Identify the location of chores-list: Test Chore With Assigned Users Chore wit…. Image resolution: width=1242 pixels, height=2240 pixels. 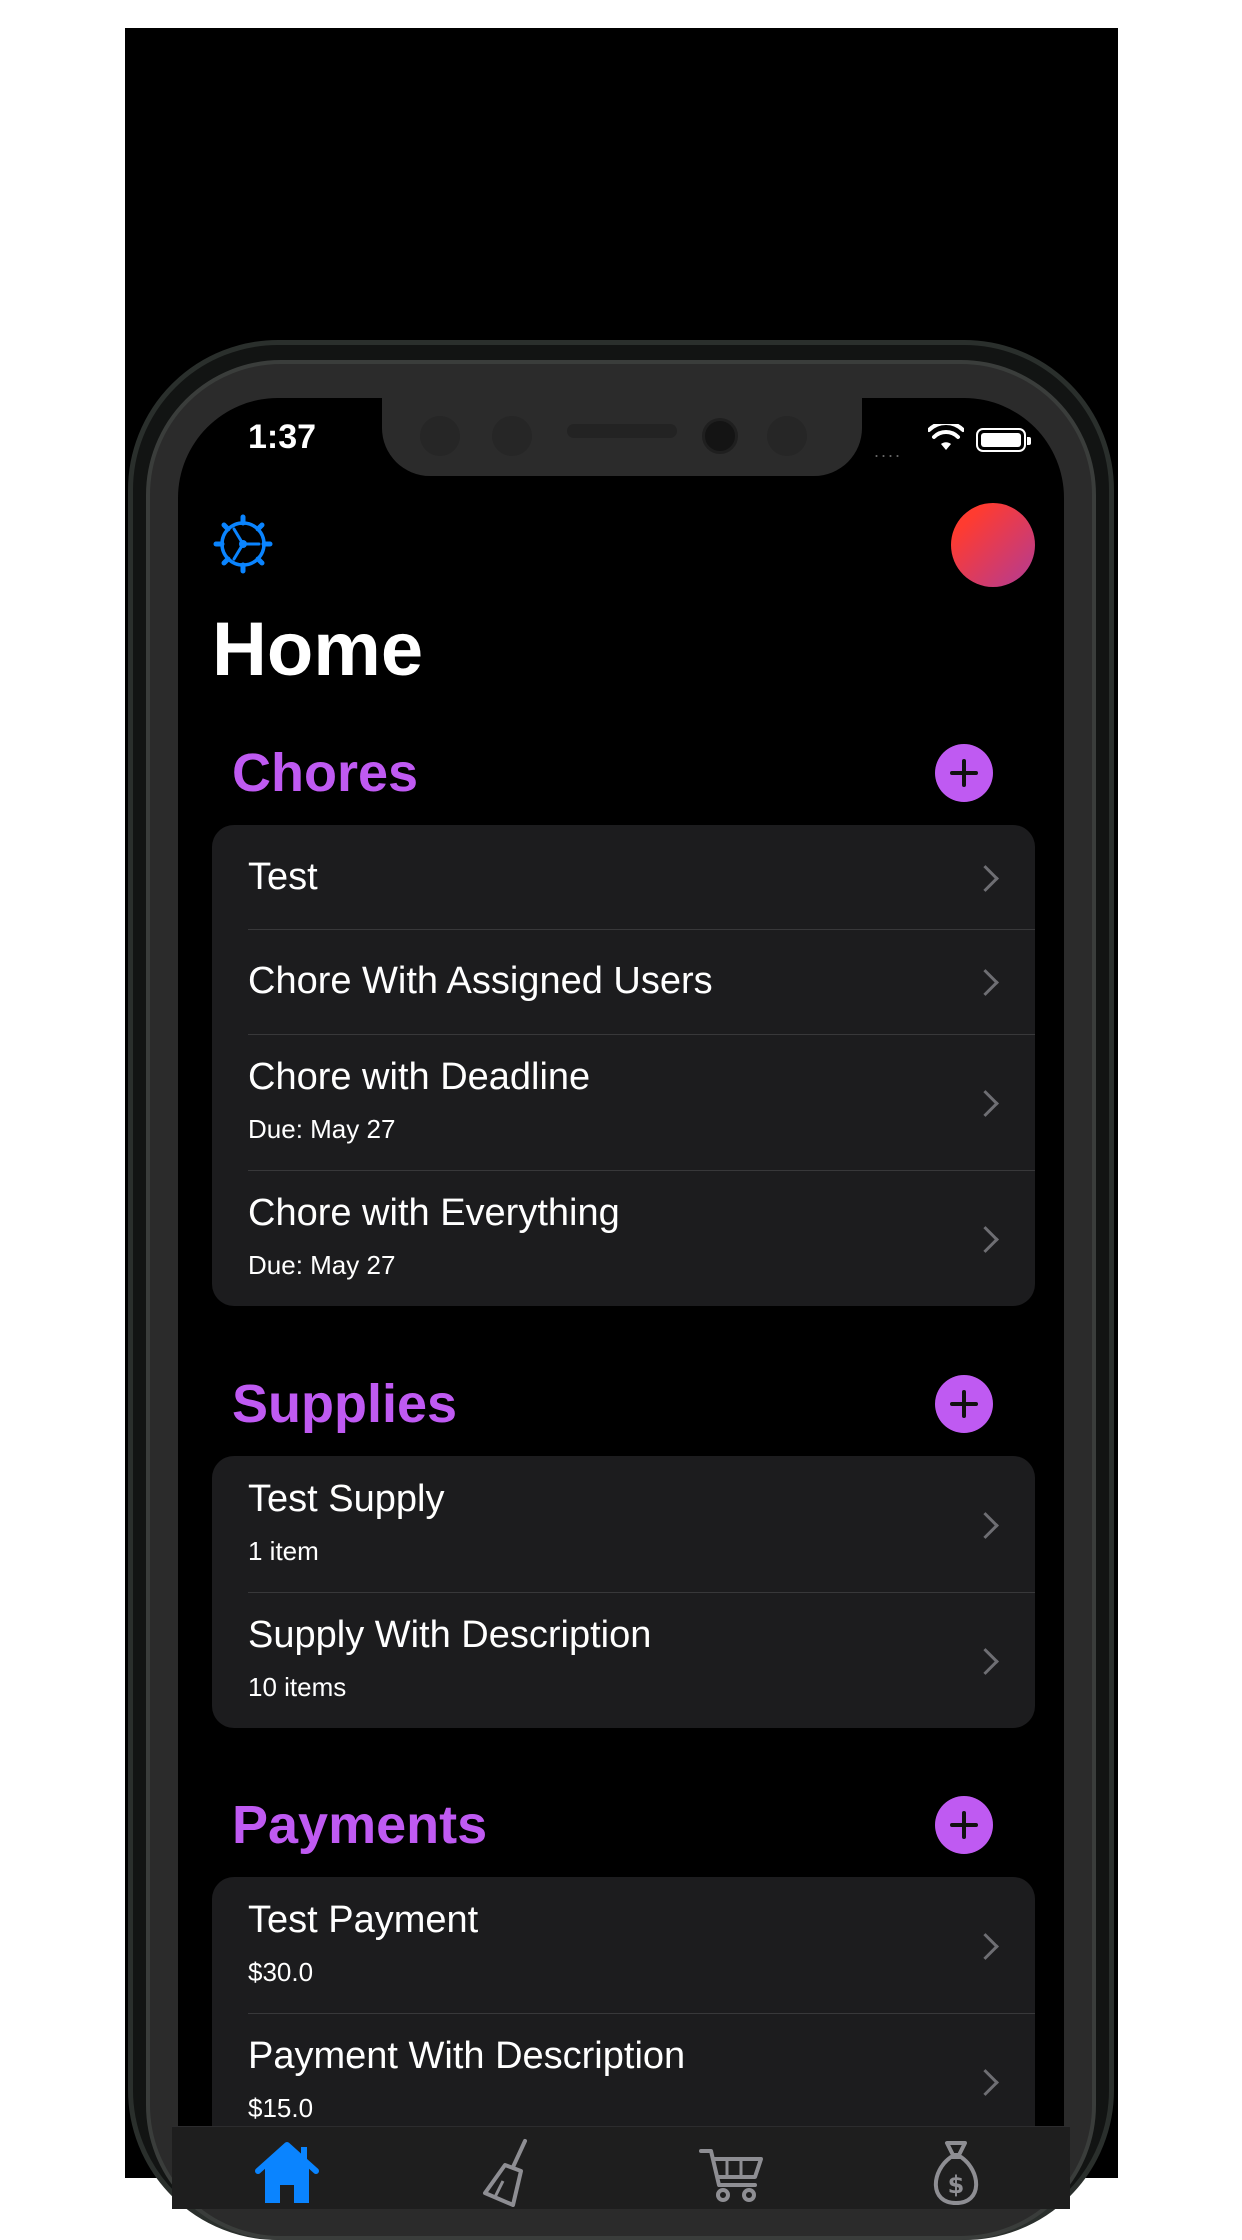
(623, 1065).